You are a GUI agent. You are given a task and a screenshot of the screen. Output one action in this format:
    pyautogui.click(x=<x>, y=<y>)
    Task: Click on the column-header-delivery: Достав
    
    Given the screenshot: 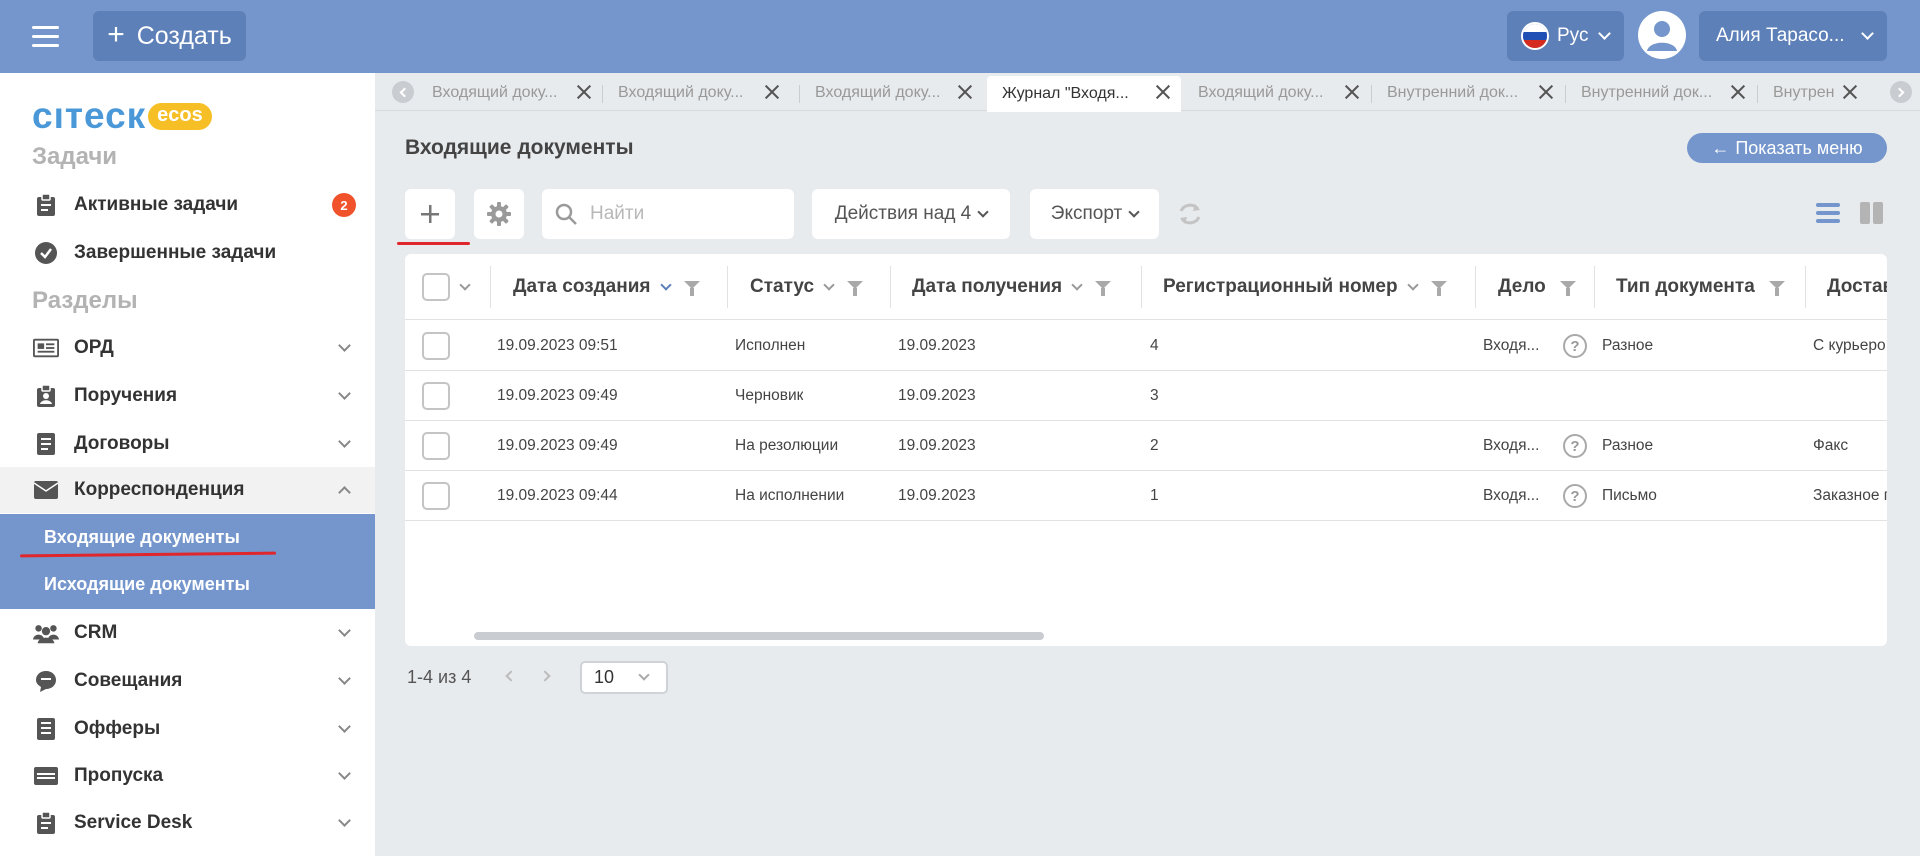 What is the action you would take?
    pyautogui.click(x=1857, y=287)
    